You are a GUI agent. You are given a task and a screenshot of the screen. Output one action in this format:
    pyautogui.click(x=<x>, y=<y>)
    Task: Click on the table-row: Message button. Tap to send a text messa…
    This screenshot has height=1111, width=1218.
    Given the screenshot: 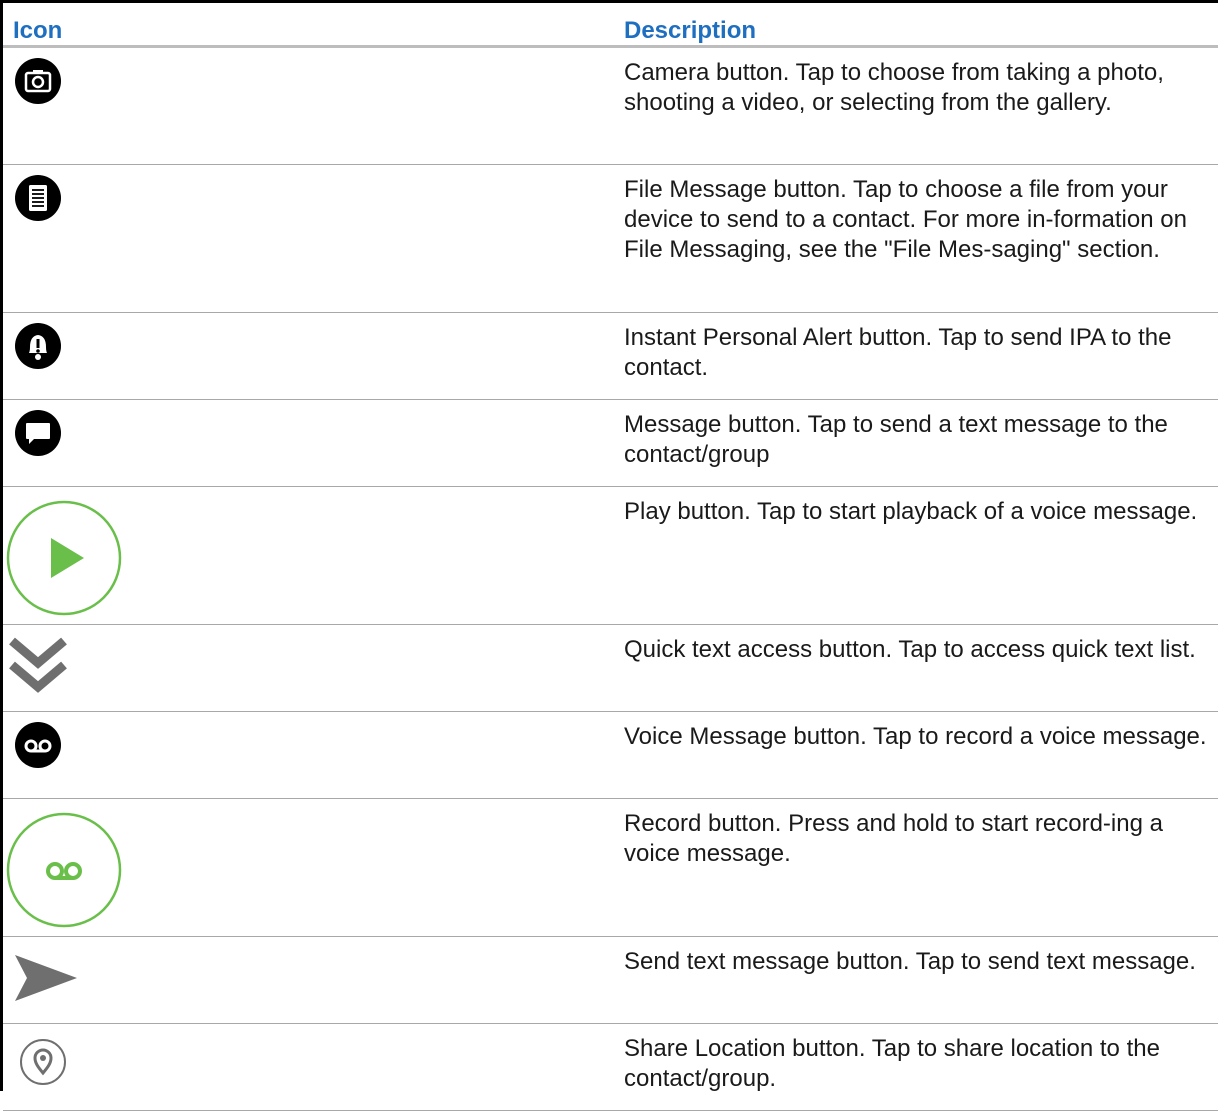 What is the action you would take?
    pyautogui.click(x=610, y=443)
    